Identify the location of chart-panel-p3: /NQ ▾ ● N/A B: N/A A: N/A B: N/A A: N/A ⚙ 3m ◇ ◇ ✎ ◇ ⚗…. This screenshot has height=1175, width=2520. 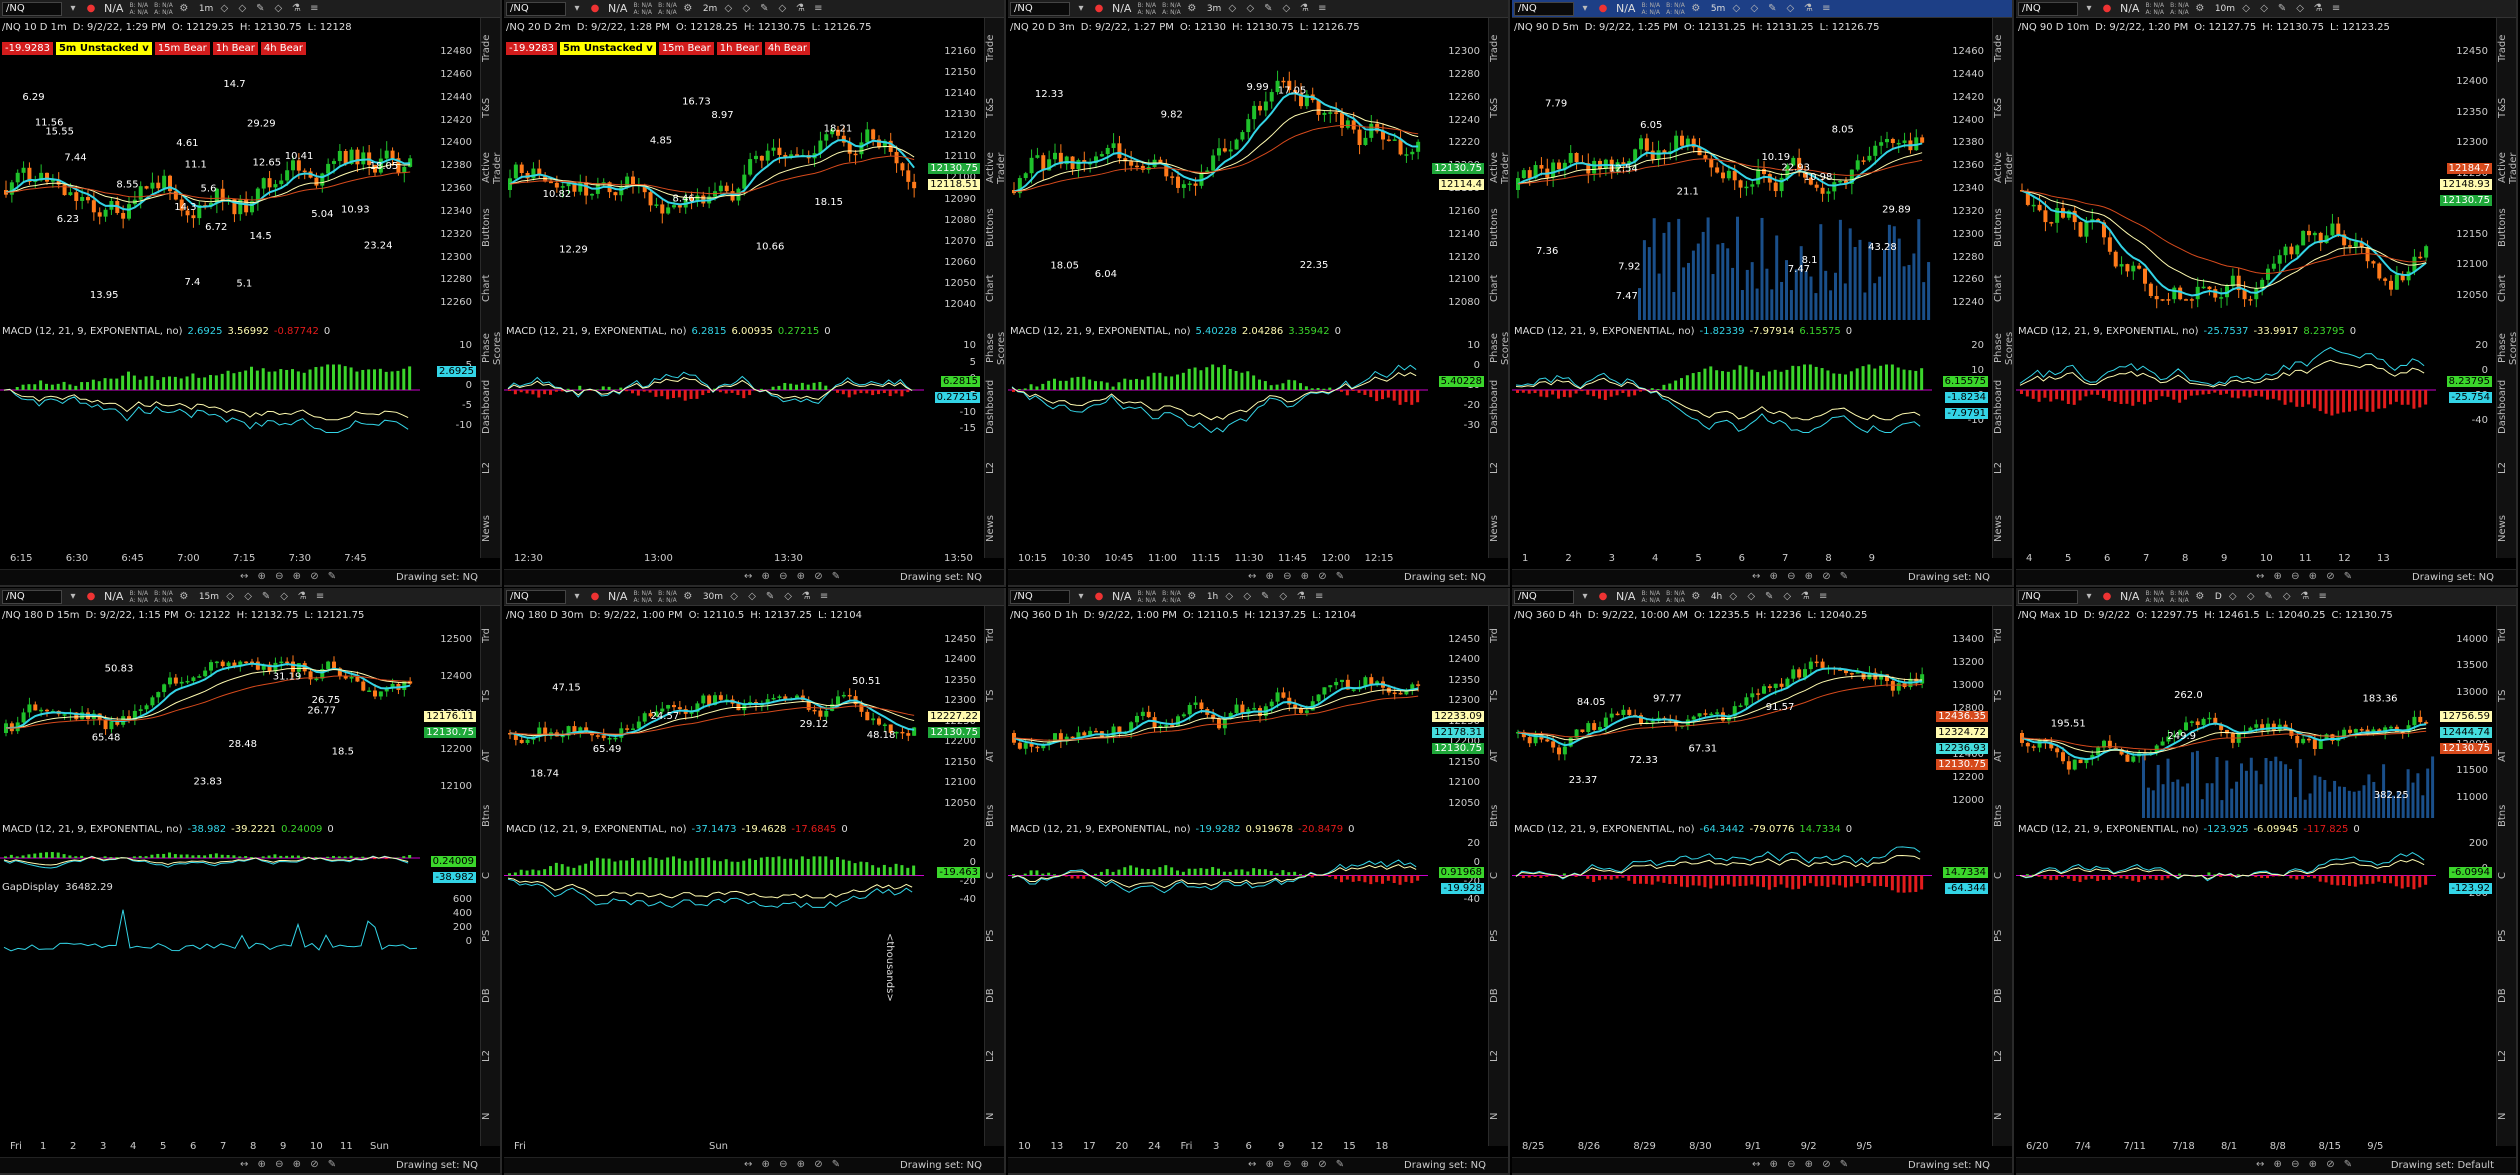
(1259, 293).